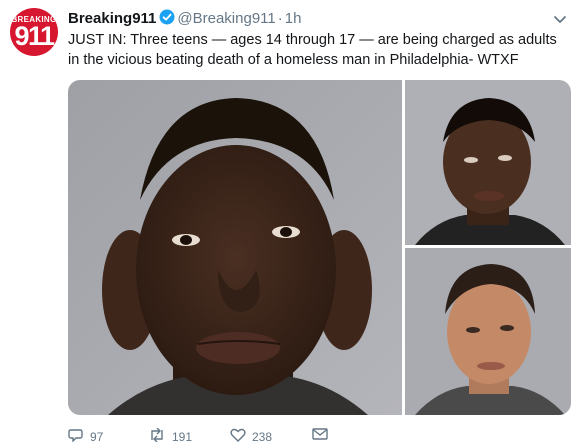  I want to click on tweet-header: Breaking911 @Breaking911 · 1h, so click(308, 19).